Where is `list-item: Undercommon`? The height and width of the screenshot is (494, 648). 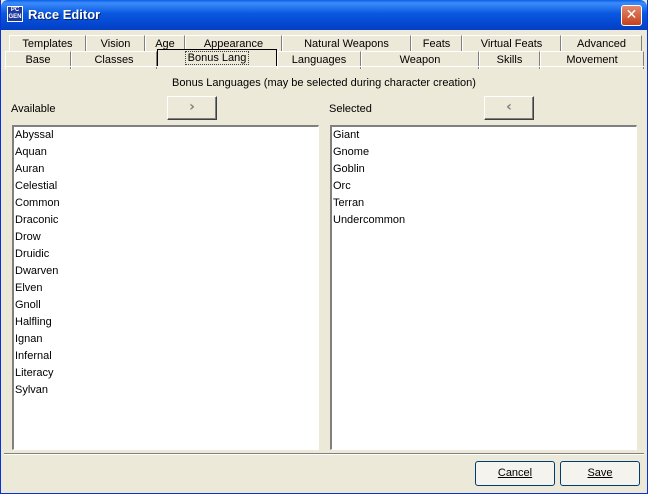
list-item: Undercommon is located at coordinates (484, 220).